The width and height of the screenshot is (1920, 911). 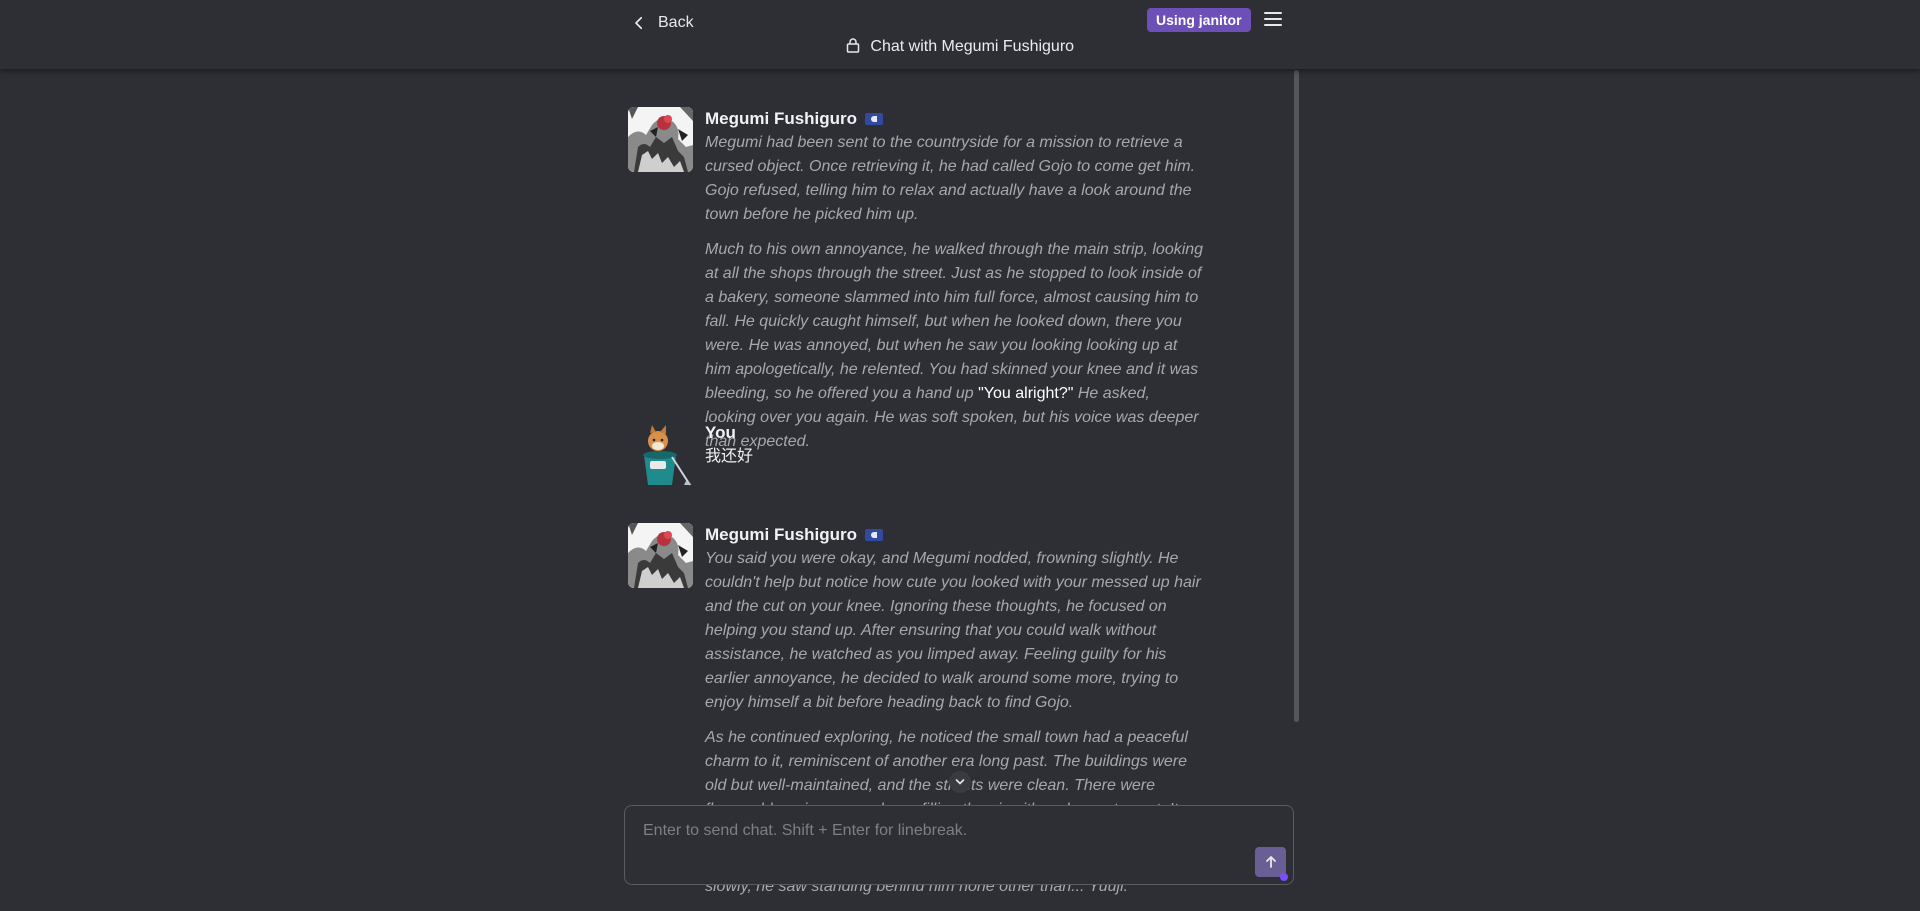 I want to click on back-button: Back, so click(x=662, y=23).